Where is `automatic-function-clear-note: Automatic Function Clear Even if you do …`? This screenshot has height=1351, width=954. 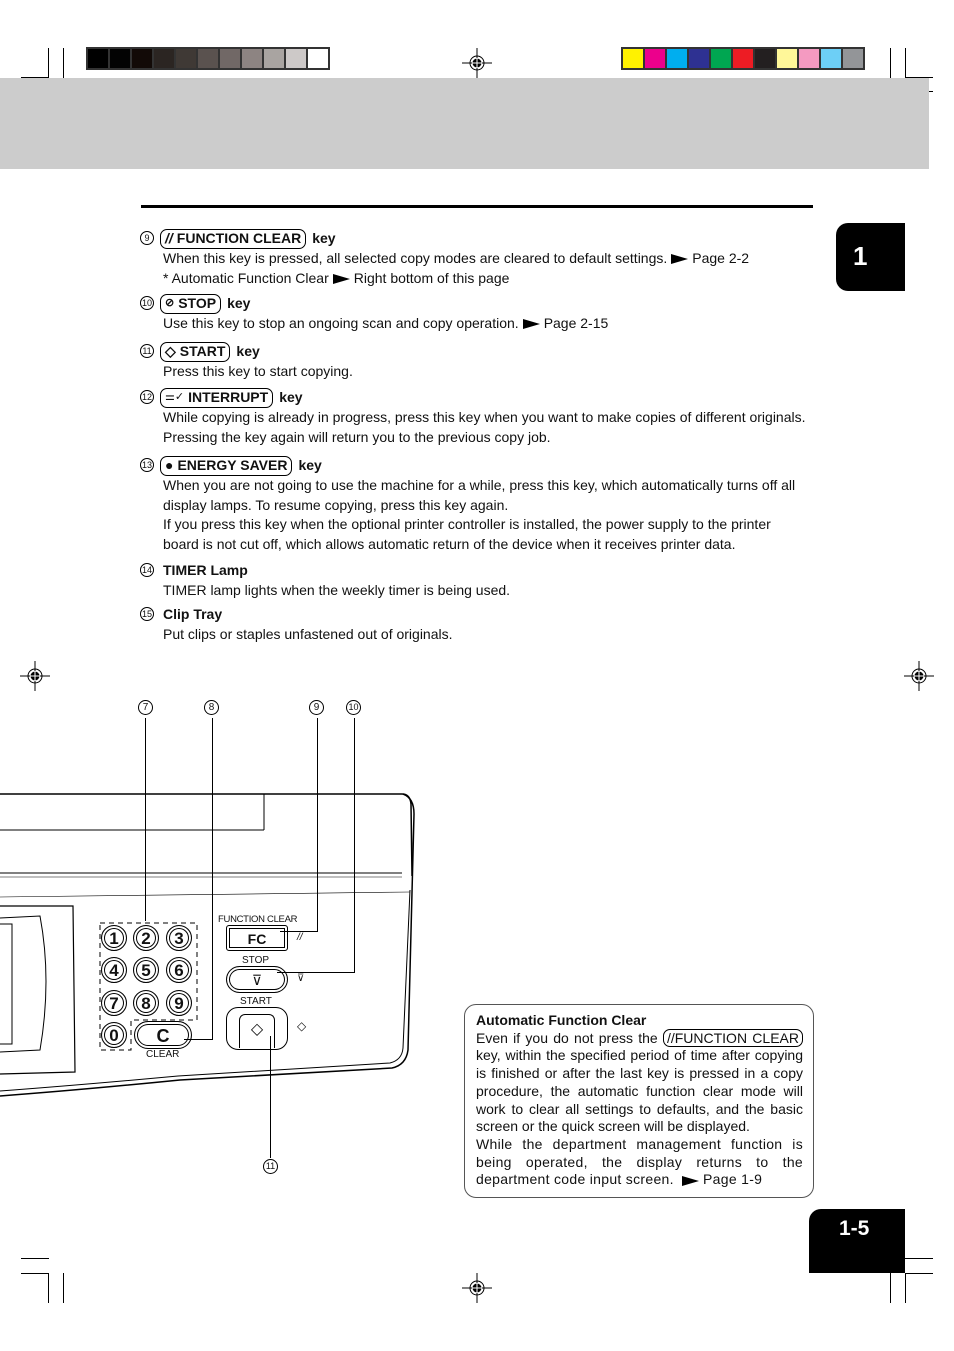
automatic-function-clear-note: Automatic Function Clear Even if you do … is located at coordinates (639, 1101).